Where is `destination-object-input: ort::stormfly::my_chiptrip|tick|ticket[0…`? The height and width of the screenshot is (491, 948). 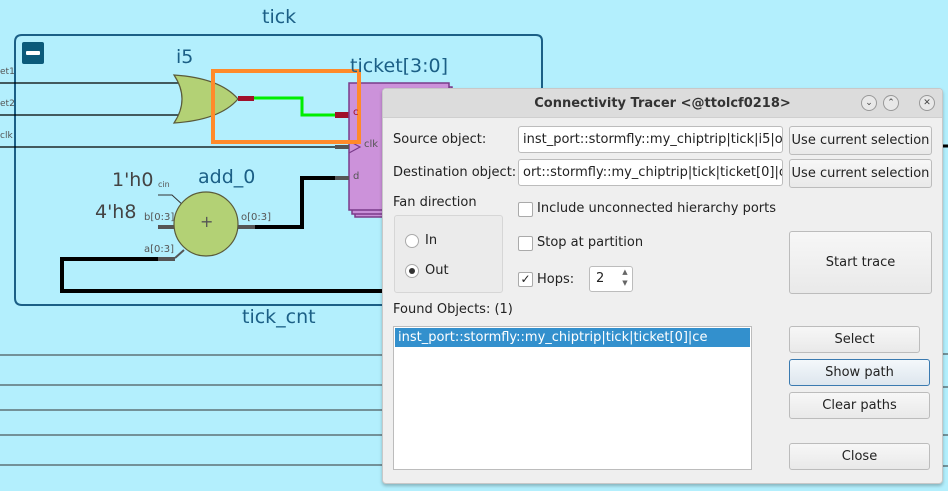 destination-object-input: ort::stormfly::my_chiptrip|tick|ticket[0… is located at coordinates (650, 172).